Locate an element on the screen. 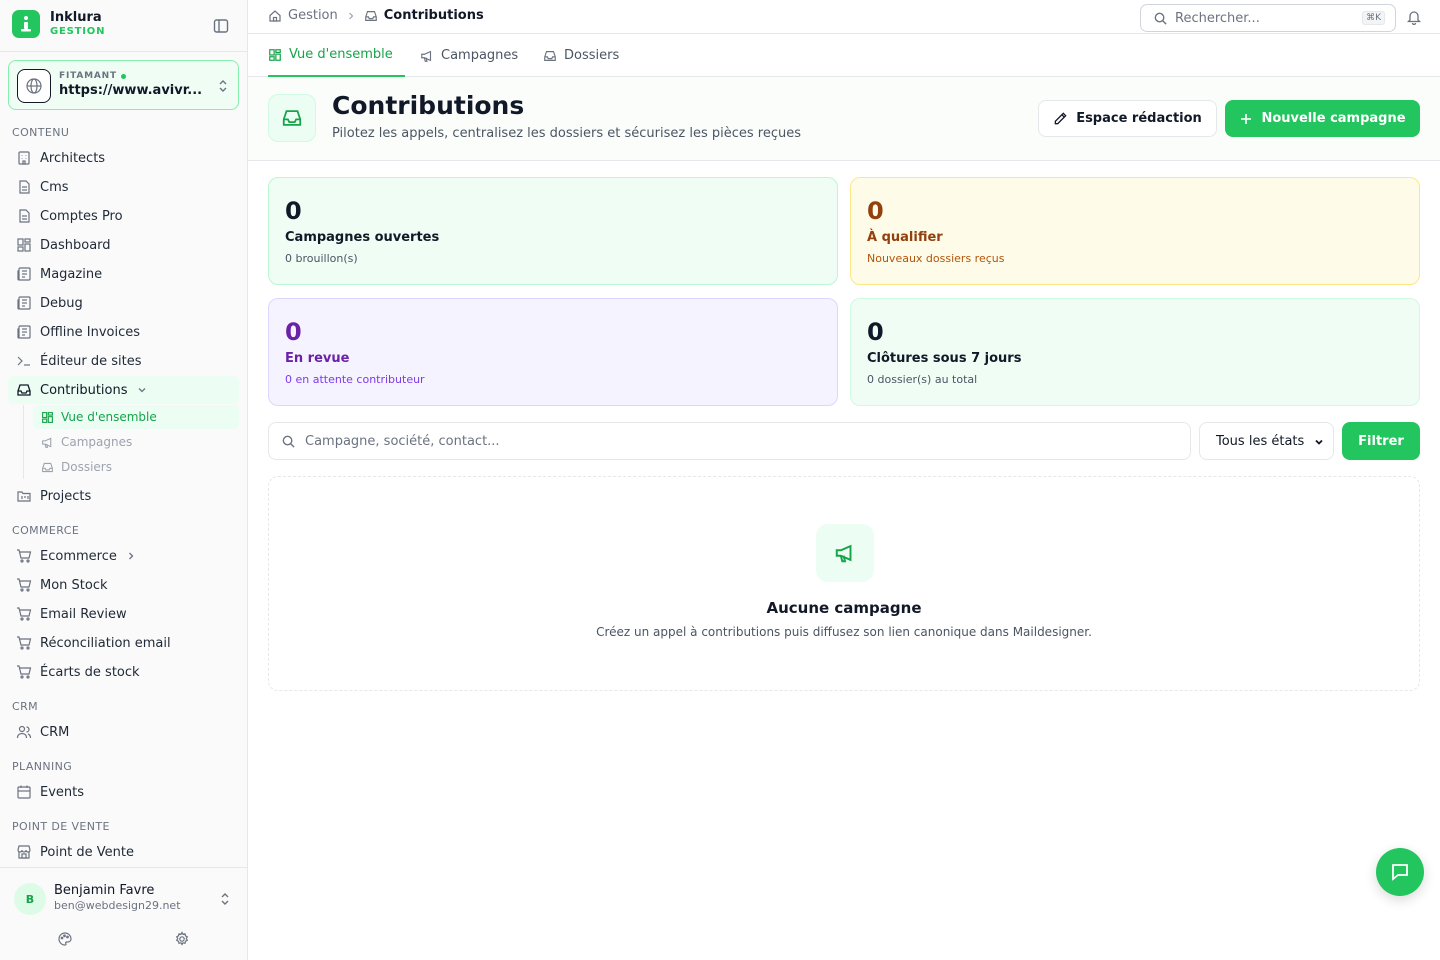 This screenshot has width=1440, height=960. sidebar-item-point-de-vente: Point de Vente is located at coordinates (123, 852).